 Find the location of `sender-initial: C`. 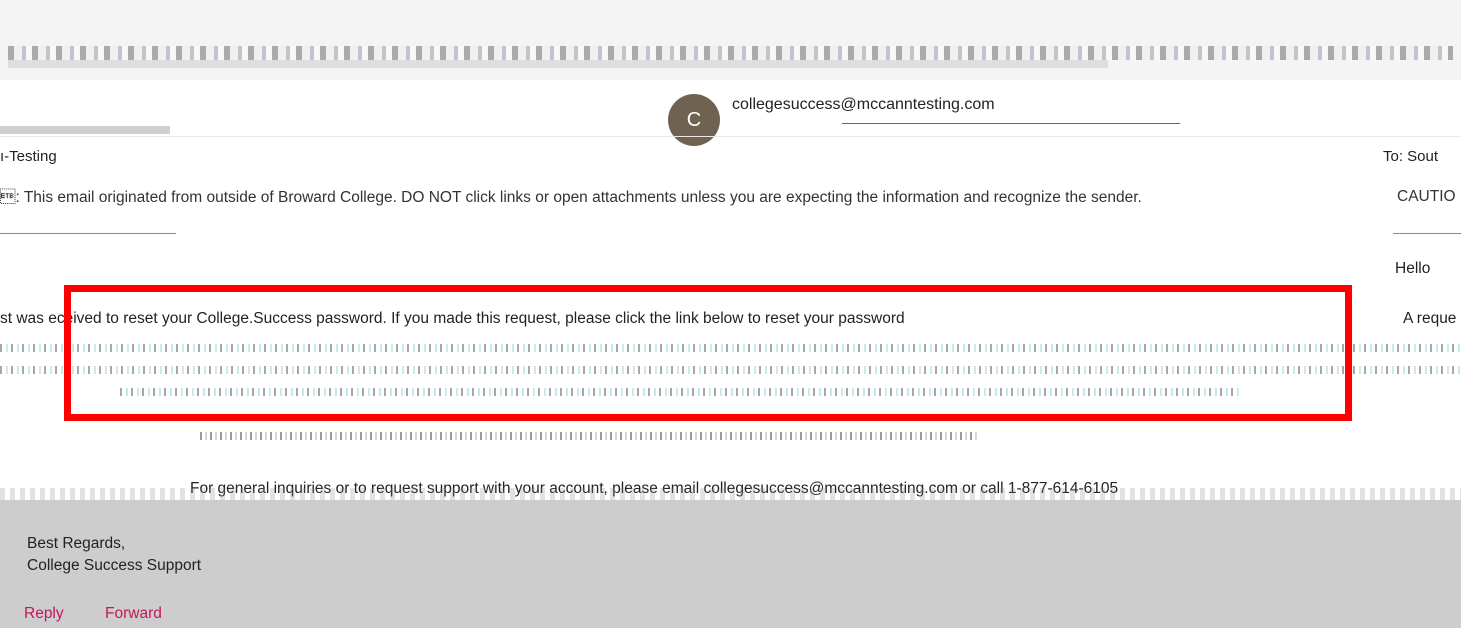

sender-initial: C is located at coordinates (694, 119).